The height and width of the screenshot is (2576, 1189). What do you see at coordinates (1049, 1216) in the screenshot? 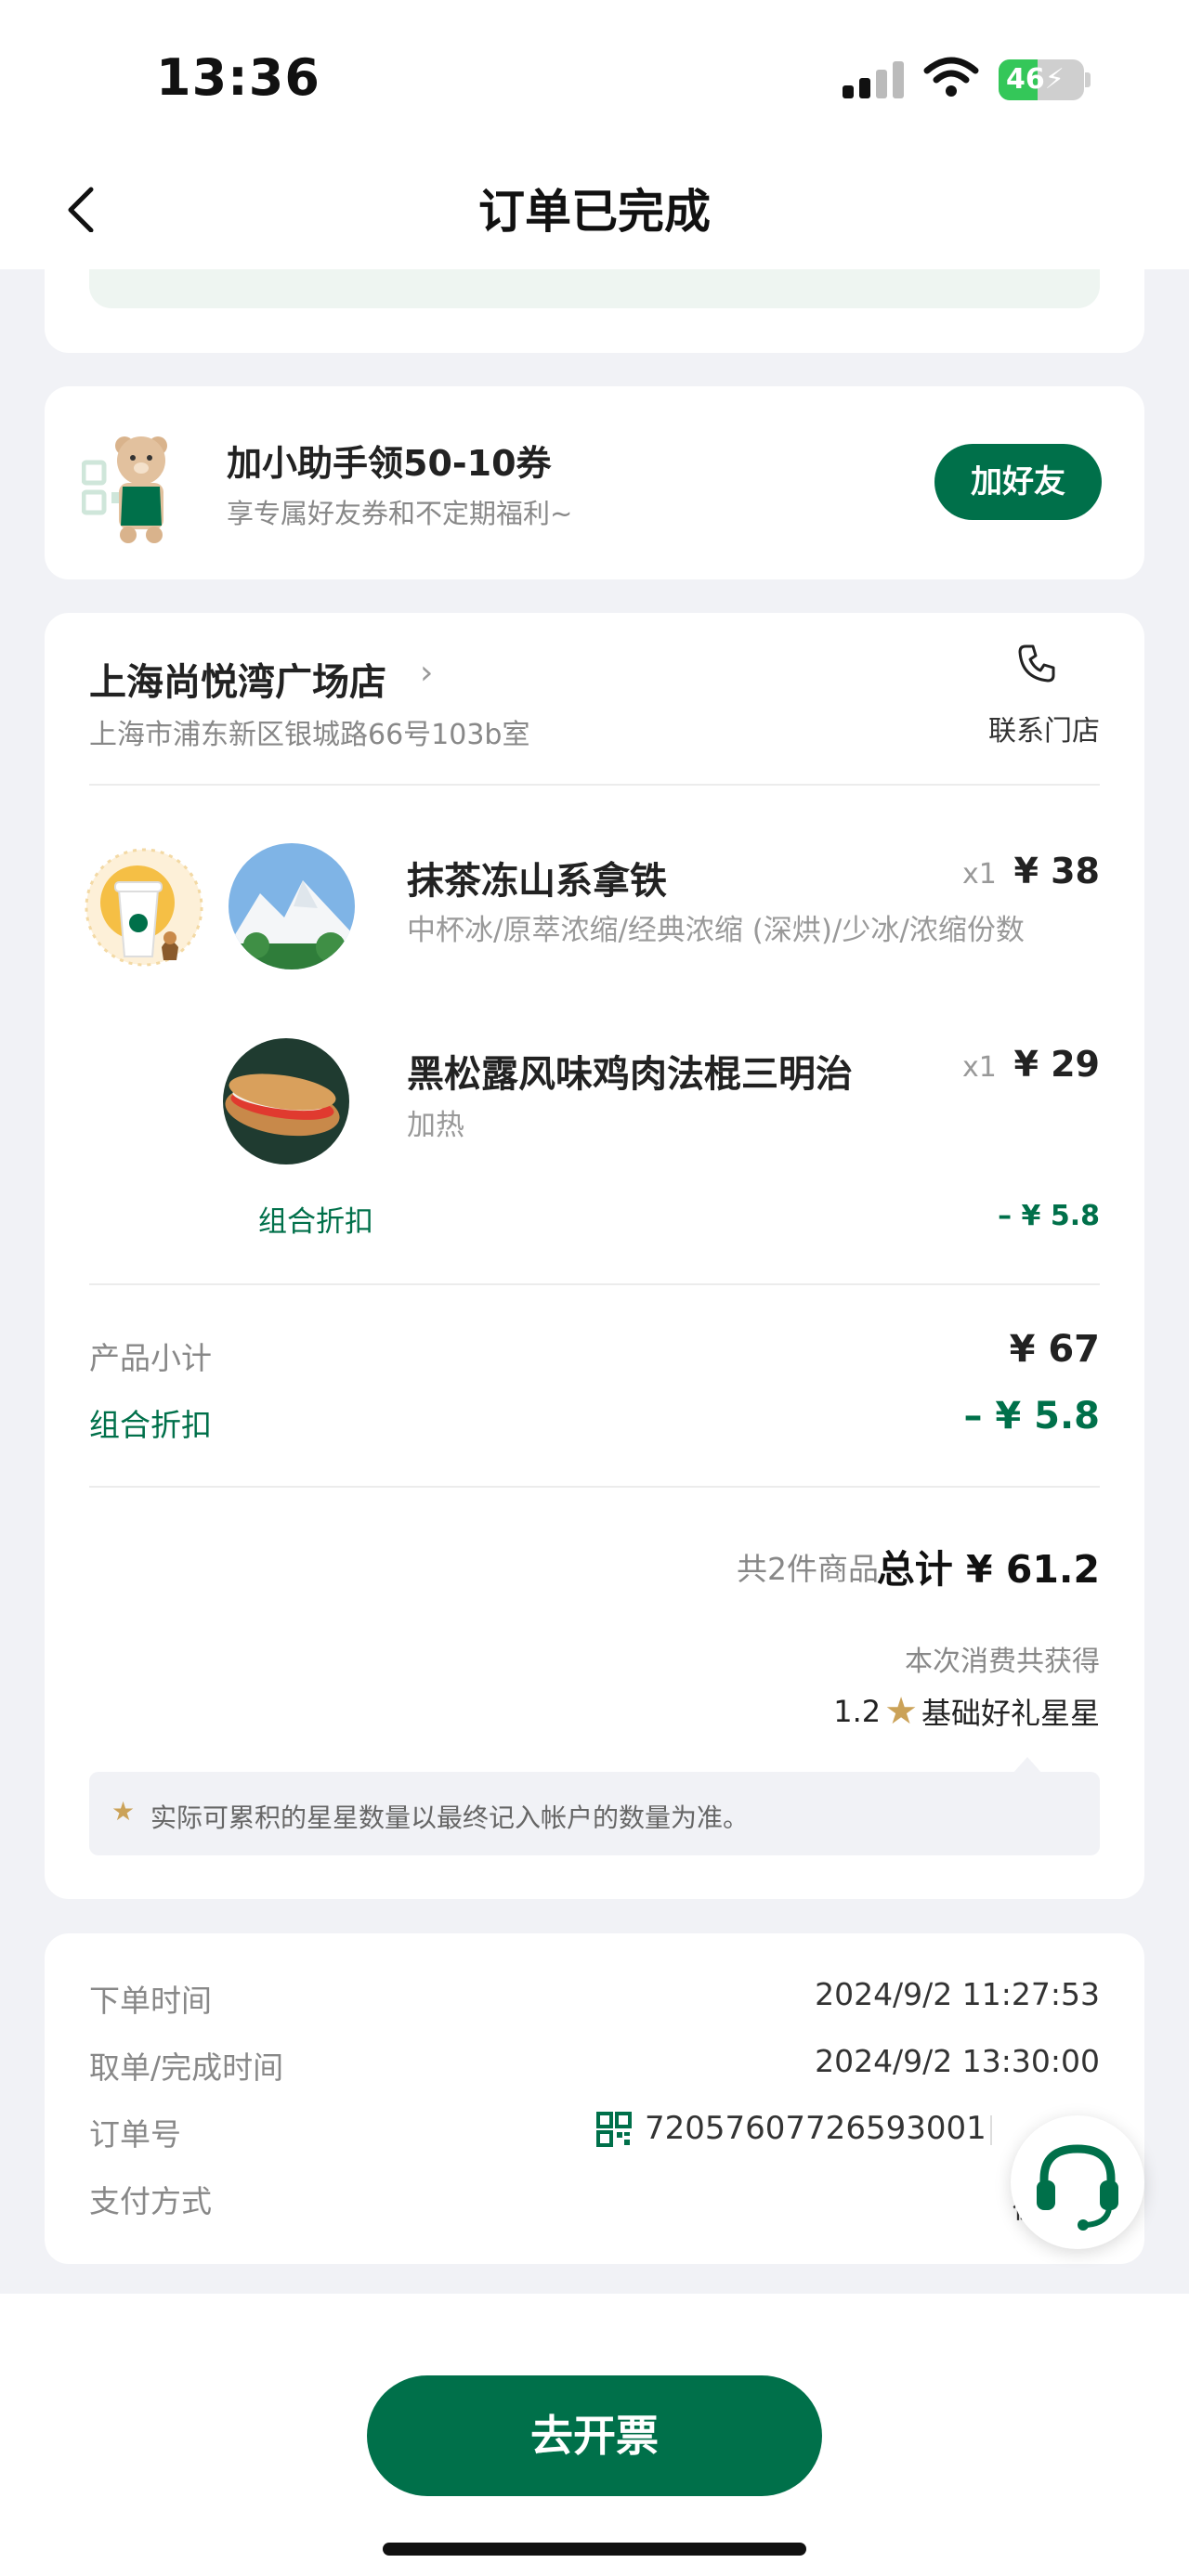
I see `combo-discount-value: – ¥ 5.8` at bounding box center [1049, 1216].